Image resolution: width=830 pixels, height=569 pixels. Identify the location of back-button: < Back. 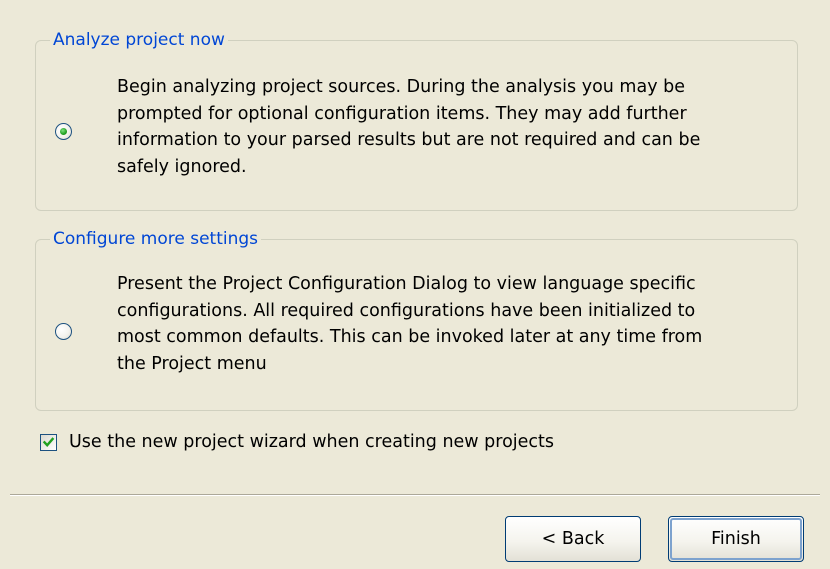
(573, 539).